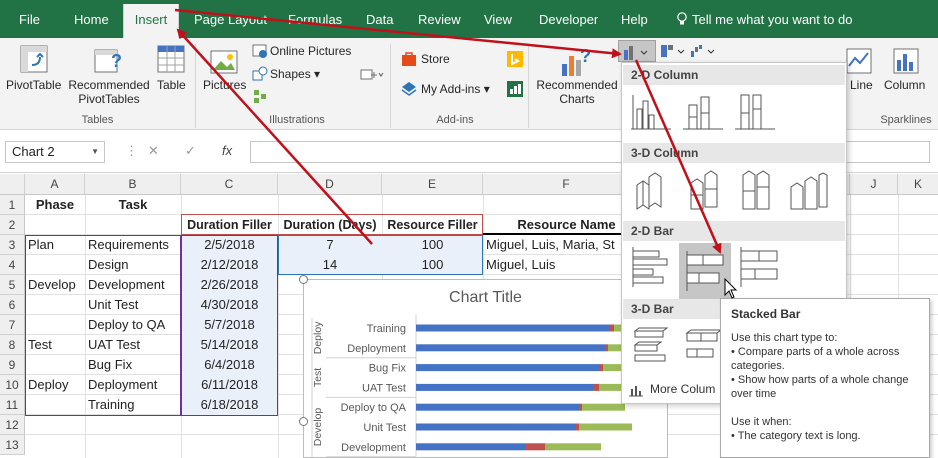 The width and height of the screenshot is (938, 458). I want to click on cell-a1: Phase, so click(55, 205).